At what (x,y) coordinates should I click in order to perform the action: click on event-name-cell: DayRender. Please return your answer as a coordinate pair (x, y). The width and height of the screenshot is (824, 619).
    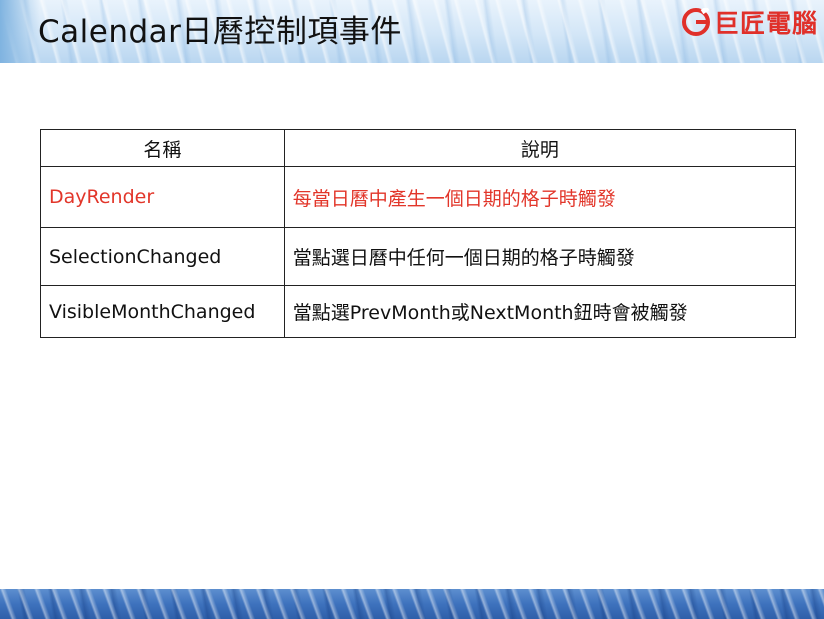
    Looking at the image, I should click on (162, 197).